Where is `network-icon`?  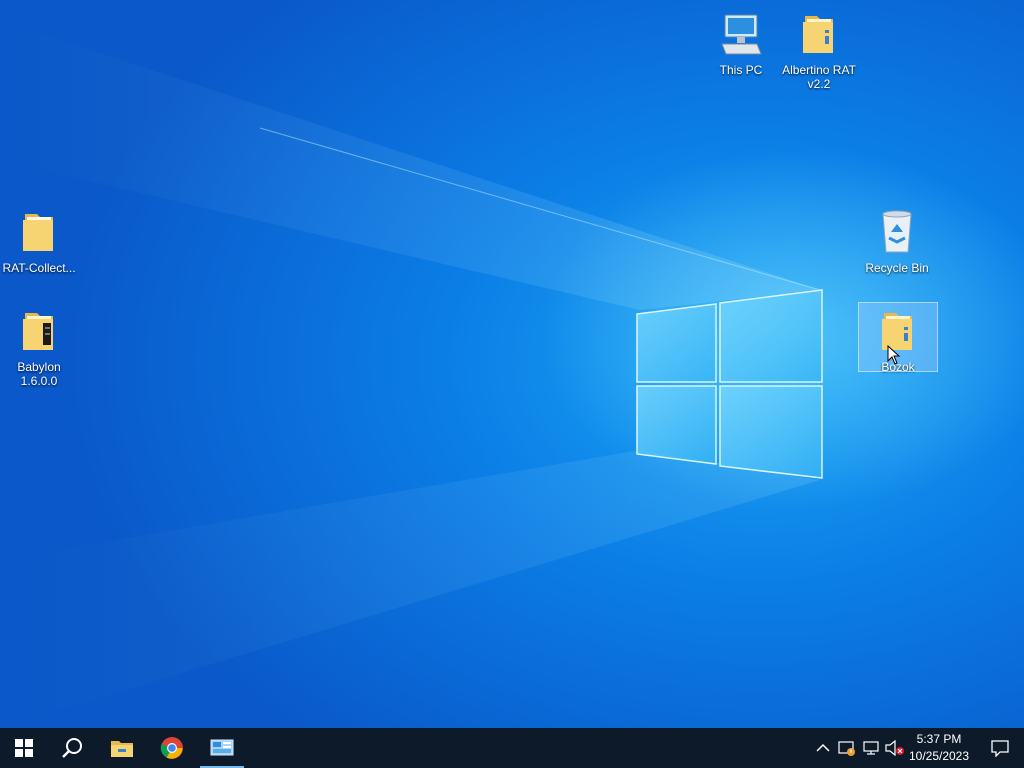
network-icon is located at coordinates (871, 748).